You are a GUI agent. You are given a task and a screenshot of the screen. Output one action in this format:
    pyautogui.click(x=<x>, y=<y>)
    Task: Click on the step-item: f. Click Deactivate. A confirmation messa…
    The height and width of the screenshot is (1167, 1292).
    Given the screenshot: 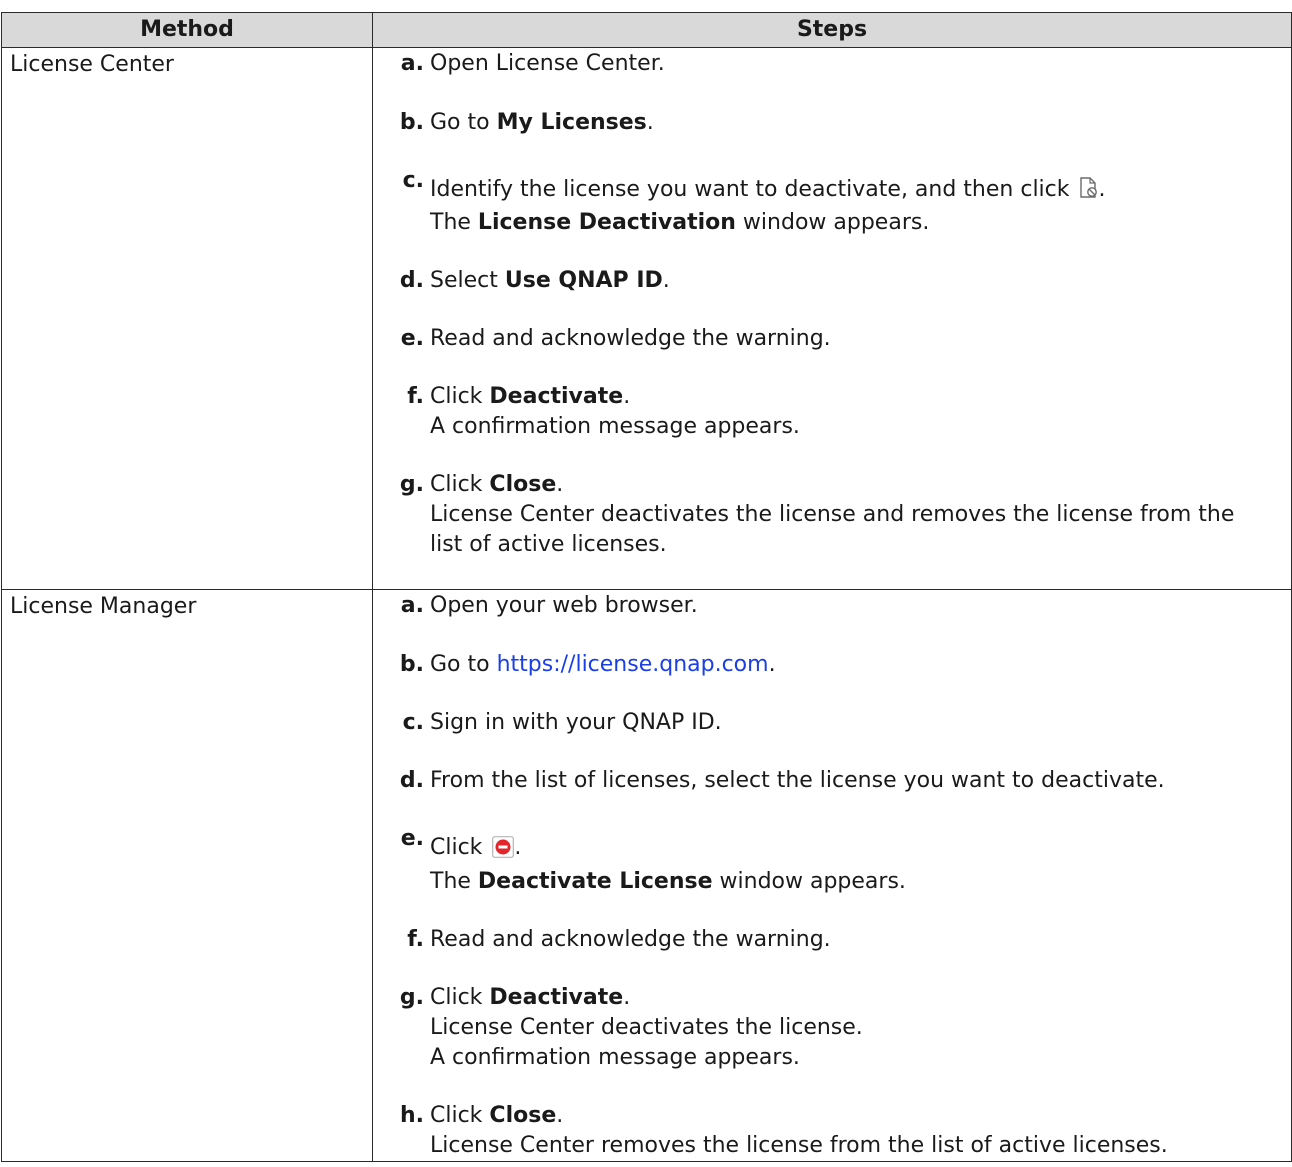 What is the action you would take?
    pyautogui.click(x=829, y=412)
    